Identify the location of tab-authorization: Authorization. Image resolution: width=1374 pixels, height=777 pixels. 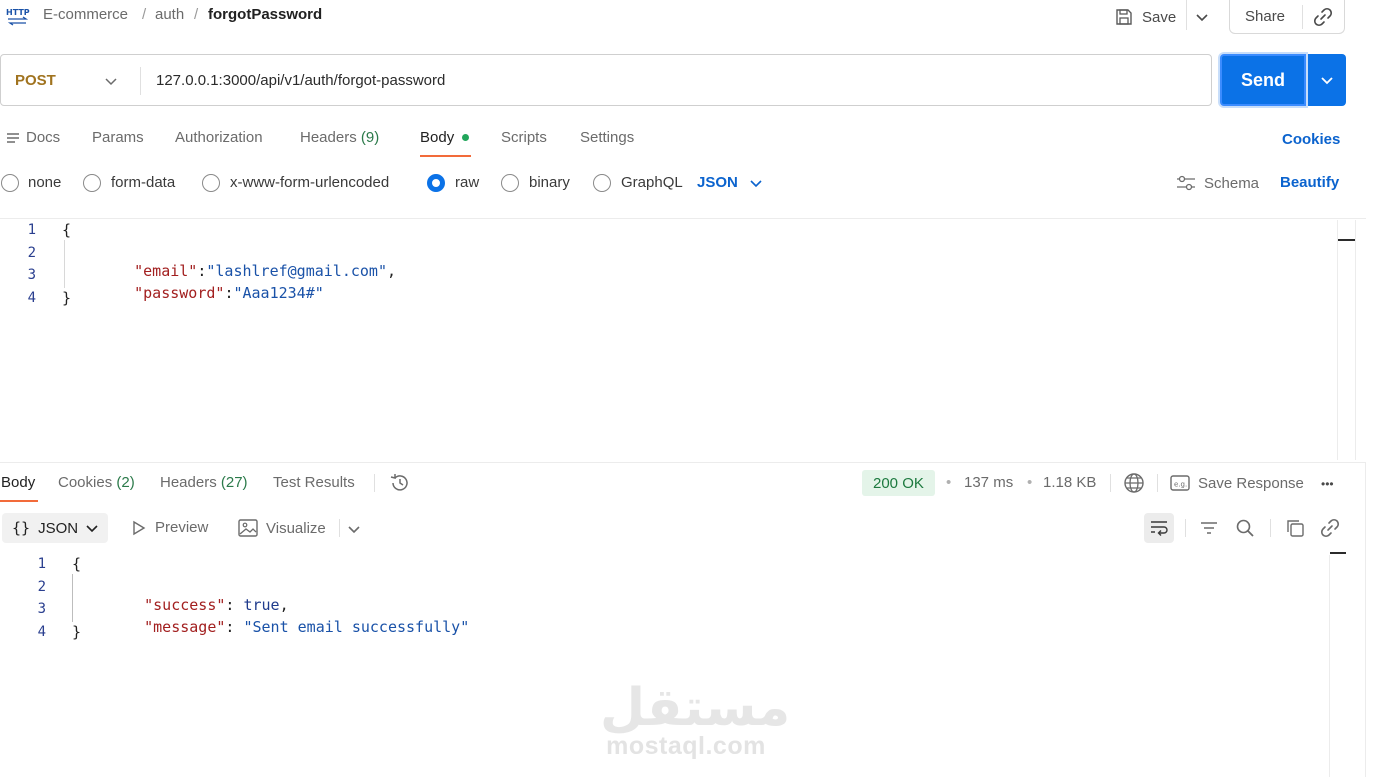
(219, 137).